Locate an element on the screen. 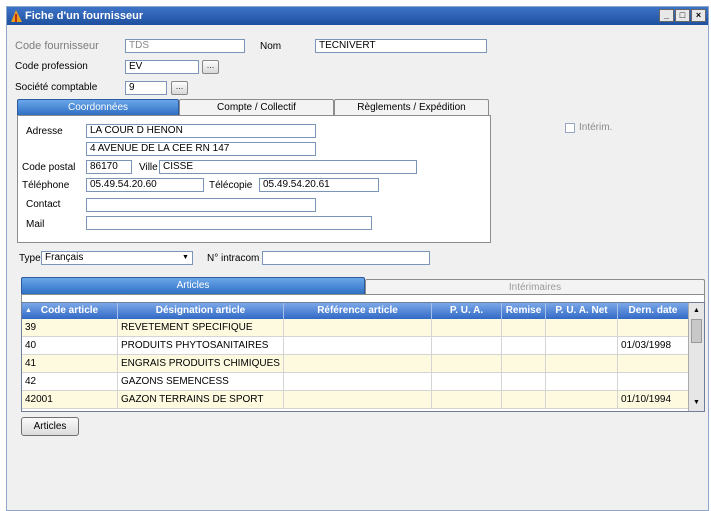 The image size is (711, 511). table-row: 42001 GAZON TERRAINS DE SPORT 01/10/1994 is located at coordinates (355, 400).